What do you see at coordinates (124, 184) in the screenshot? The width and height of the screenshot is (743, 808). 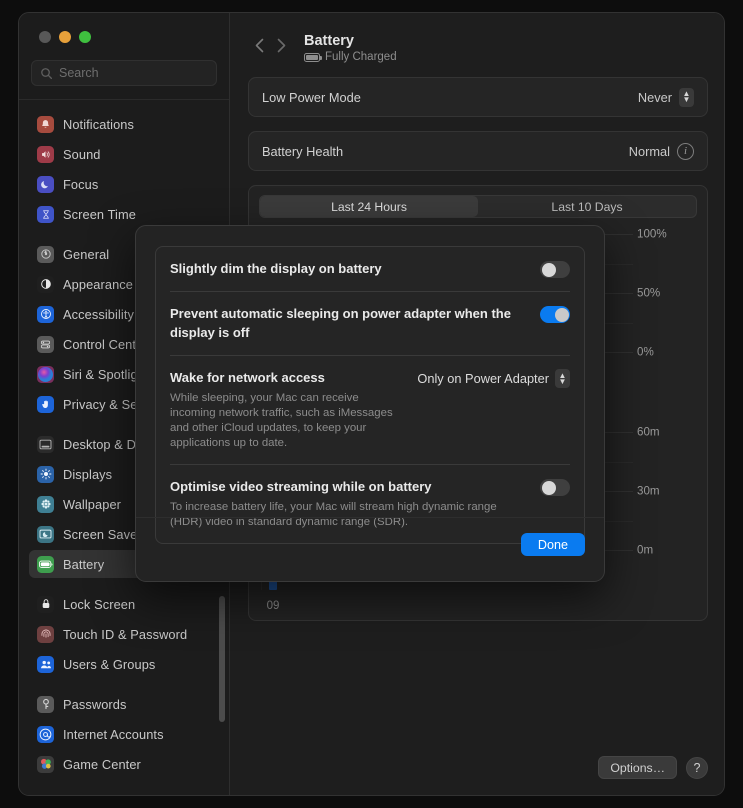 I see `sidebar-item-focus: Focus` at bounding box center [124, 184].